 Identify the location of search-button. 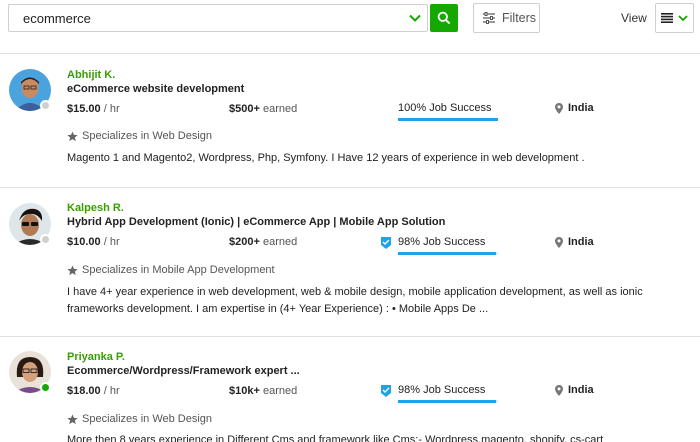
(444, 18).